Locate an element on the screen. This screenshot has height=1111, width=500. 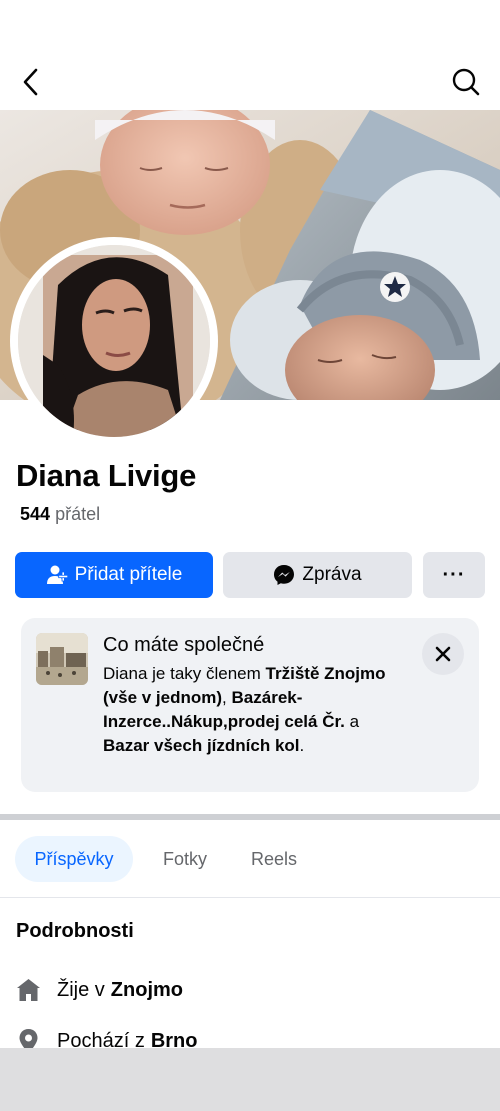
details-title: Podrobnosti is located at coordinates (75, 931).